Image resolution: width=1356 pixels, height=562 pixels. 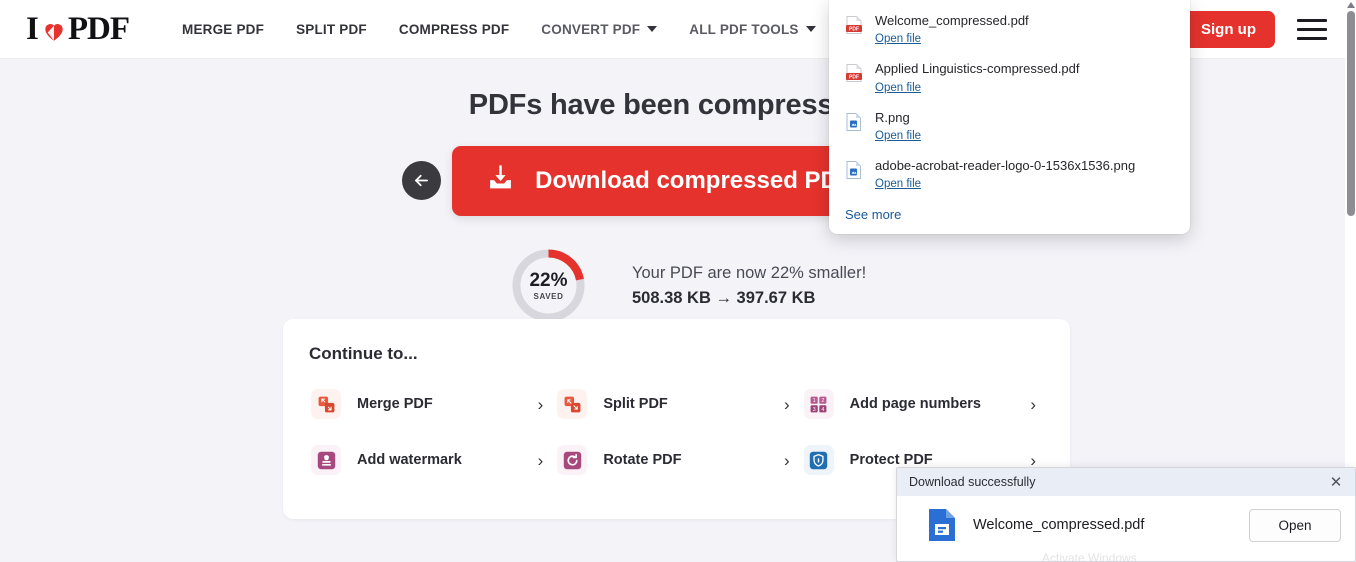 What do you see at coordinates (1312, 29) in the screenshot?
I see `hamburger-menu-icon` at bounding box center [1312, 29].